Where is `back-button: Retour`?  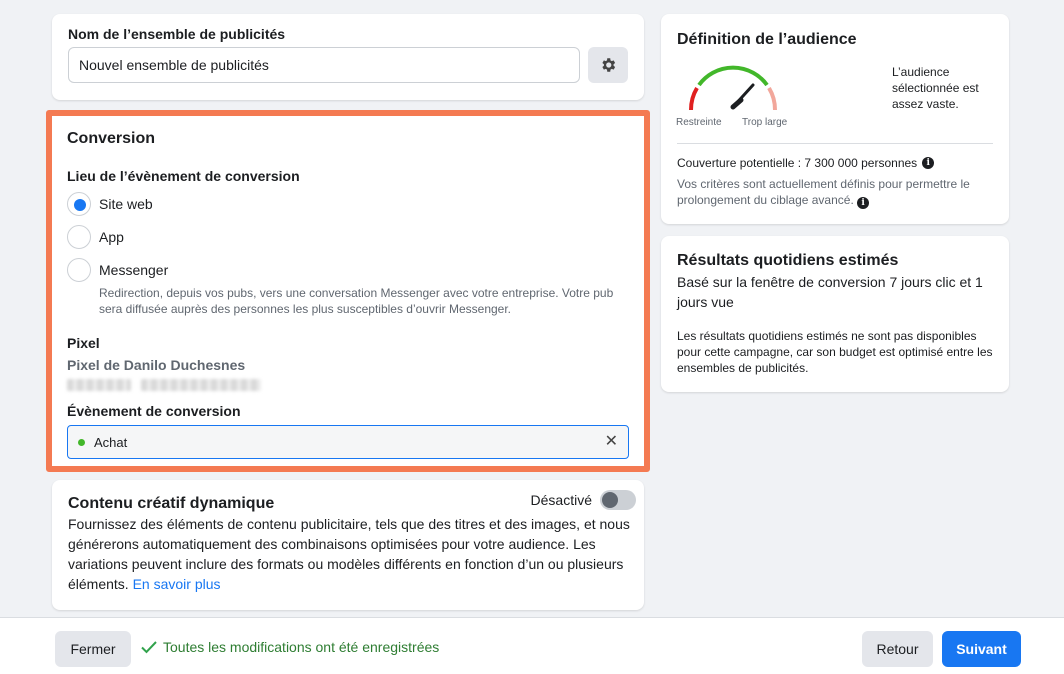
back-button: Retour is located at coordinates (897, 649).